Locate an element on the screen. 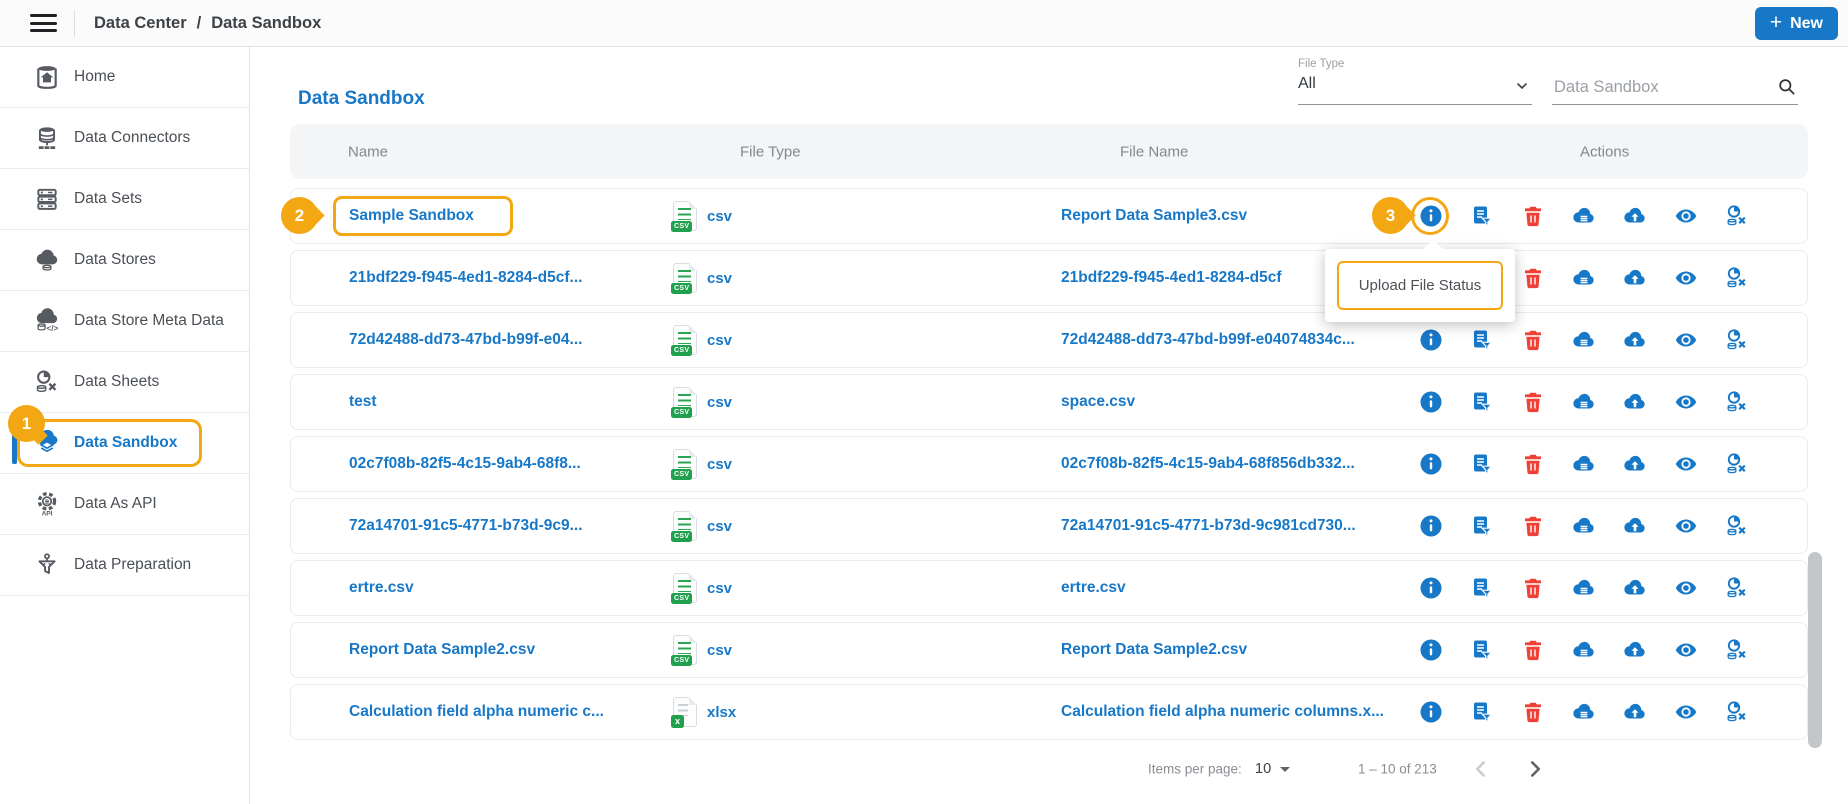  file-name-link: test is located at coordinates (363, 402).